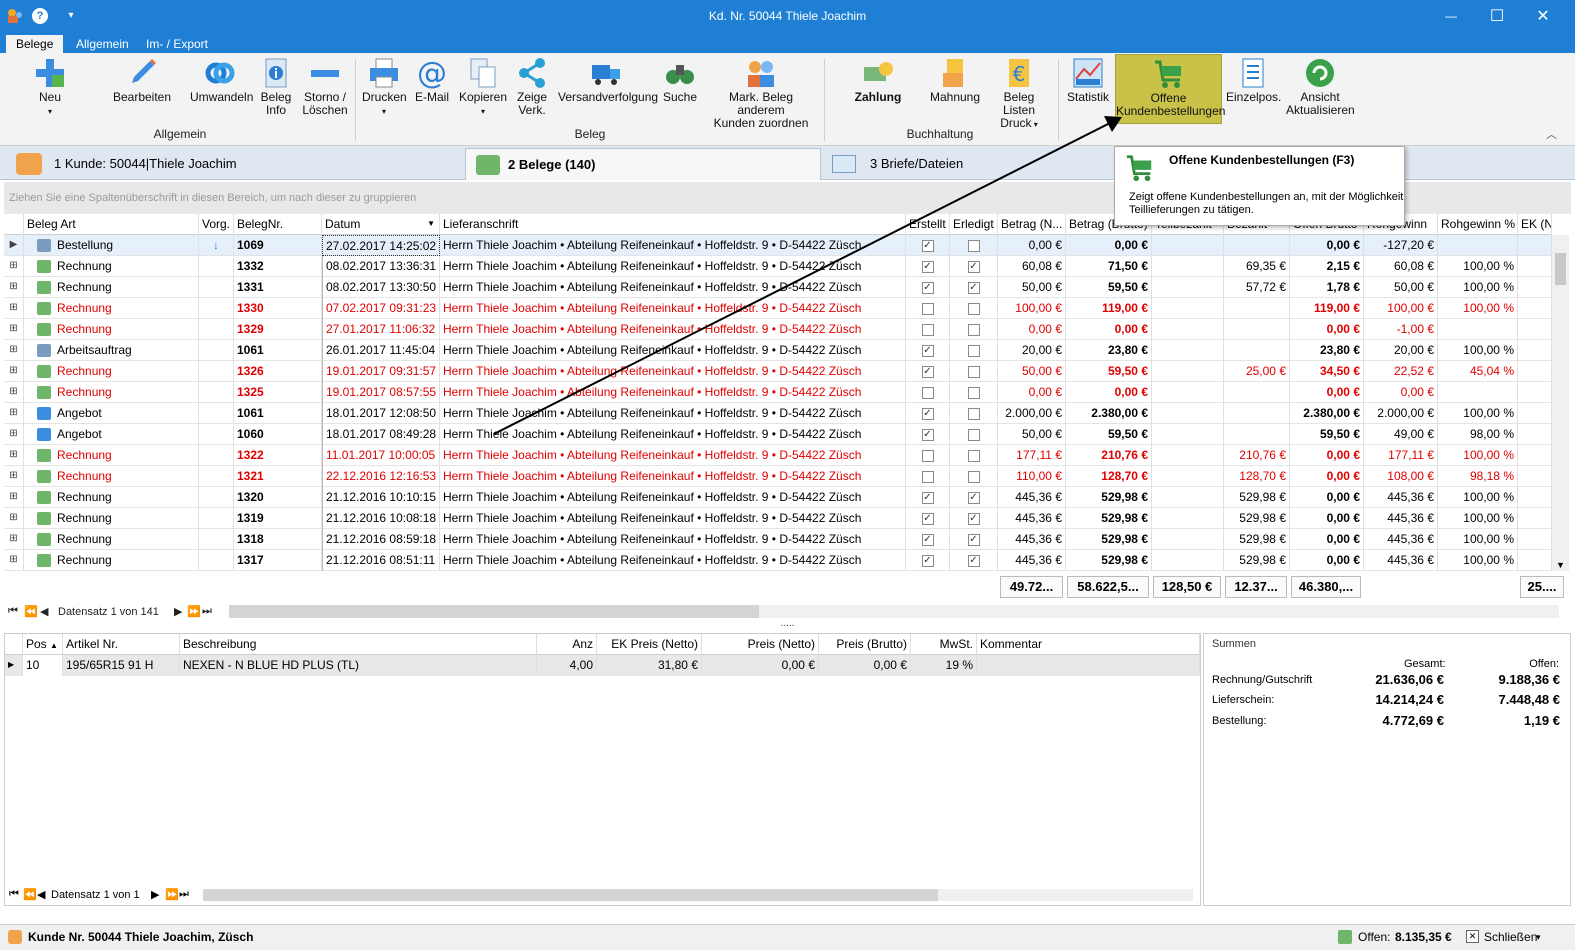  What do you see at coordinates (102, 44) in the screenshot?
I see `tab-allgemein: Allgemein` at bounding box center [102, 44].